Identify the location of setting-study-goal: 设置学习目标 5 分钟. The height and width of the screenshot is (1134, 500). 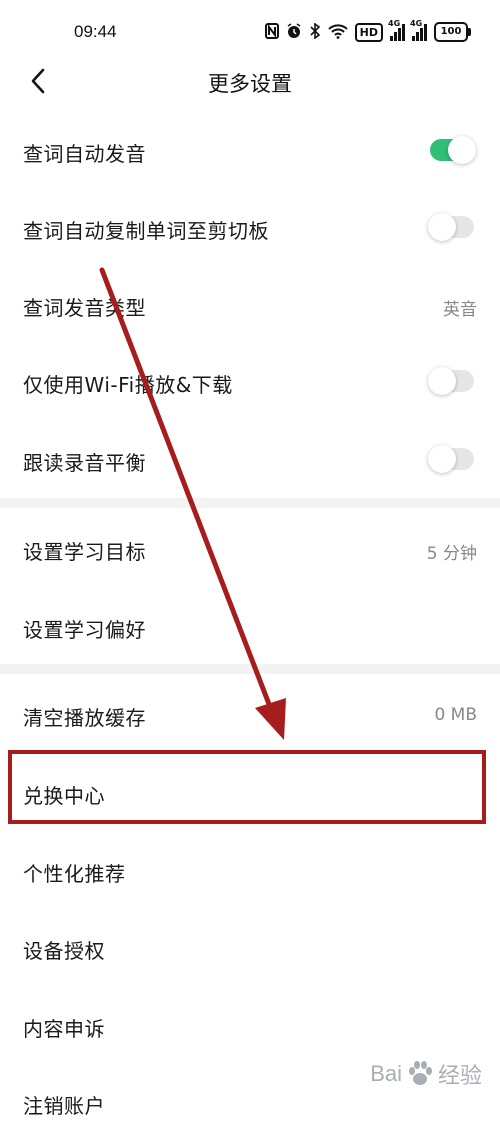
(250, 550).